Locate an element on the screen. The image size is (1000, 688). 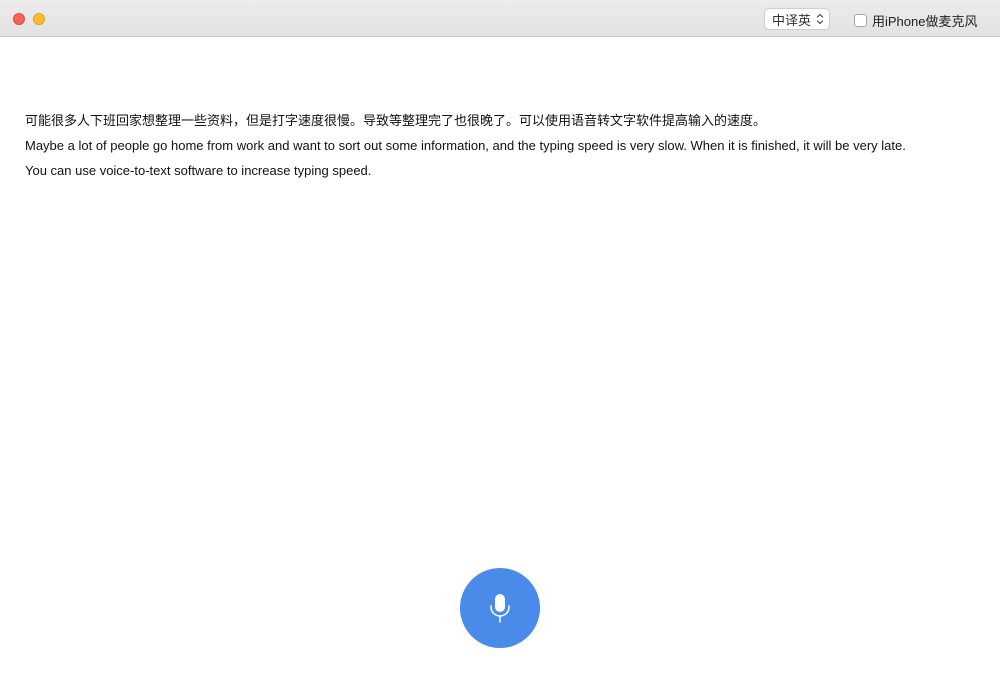
record-button is located at coordinates (500, 608).